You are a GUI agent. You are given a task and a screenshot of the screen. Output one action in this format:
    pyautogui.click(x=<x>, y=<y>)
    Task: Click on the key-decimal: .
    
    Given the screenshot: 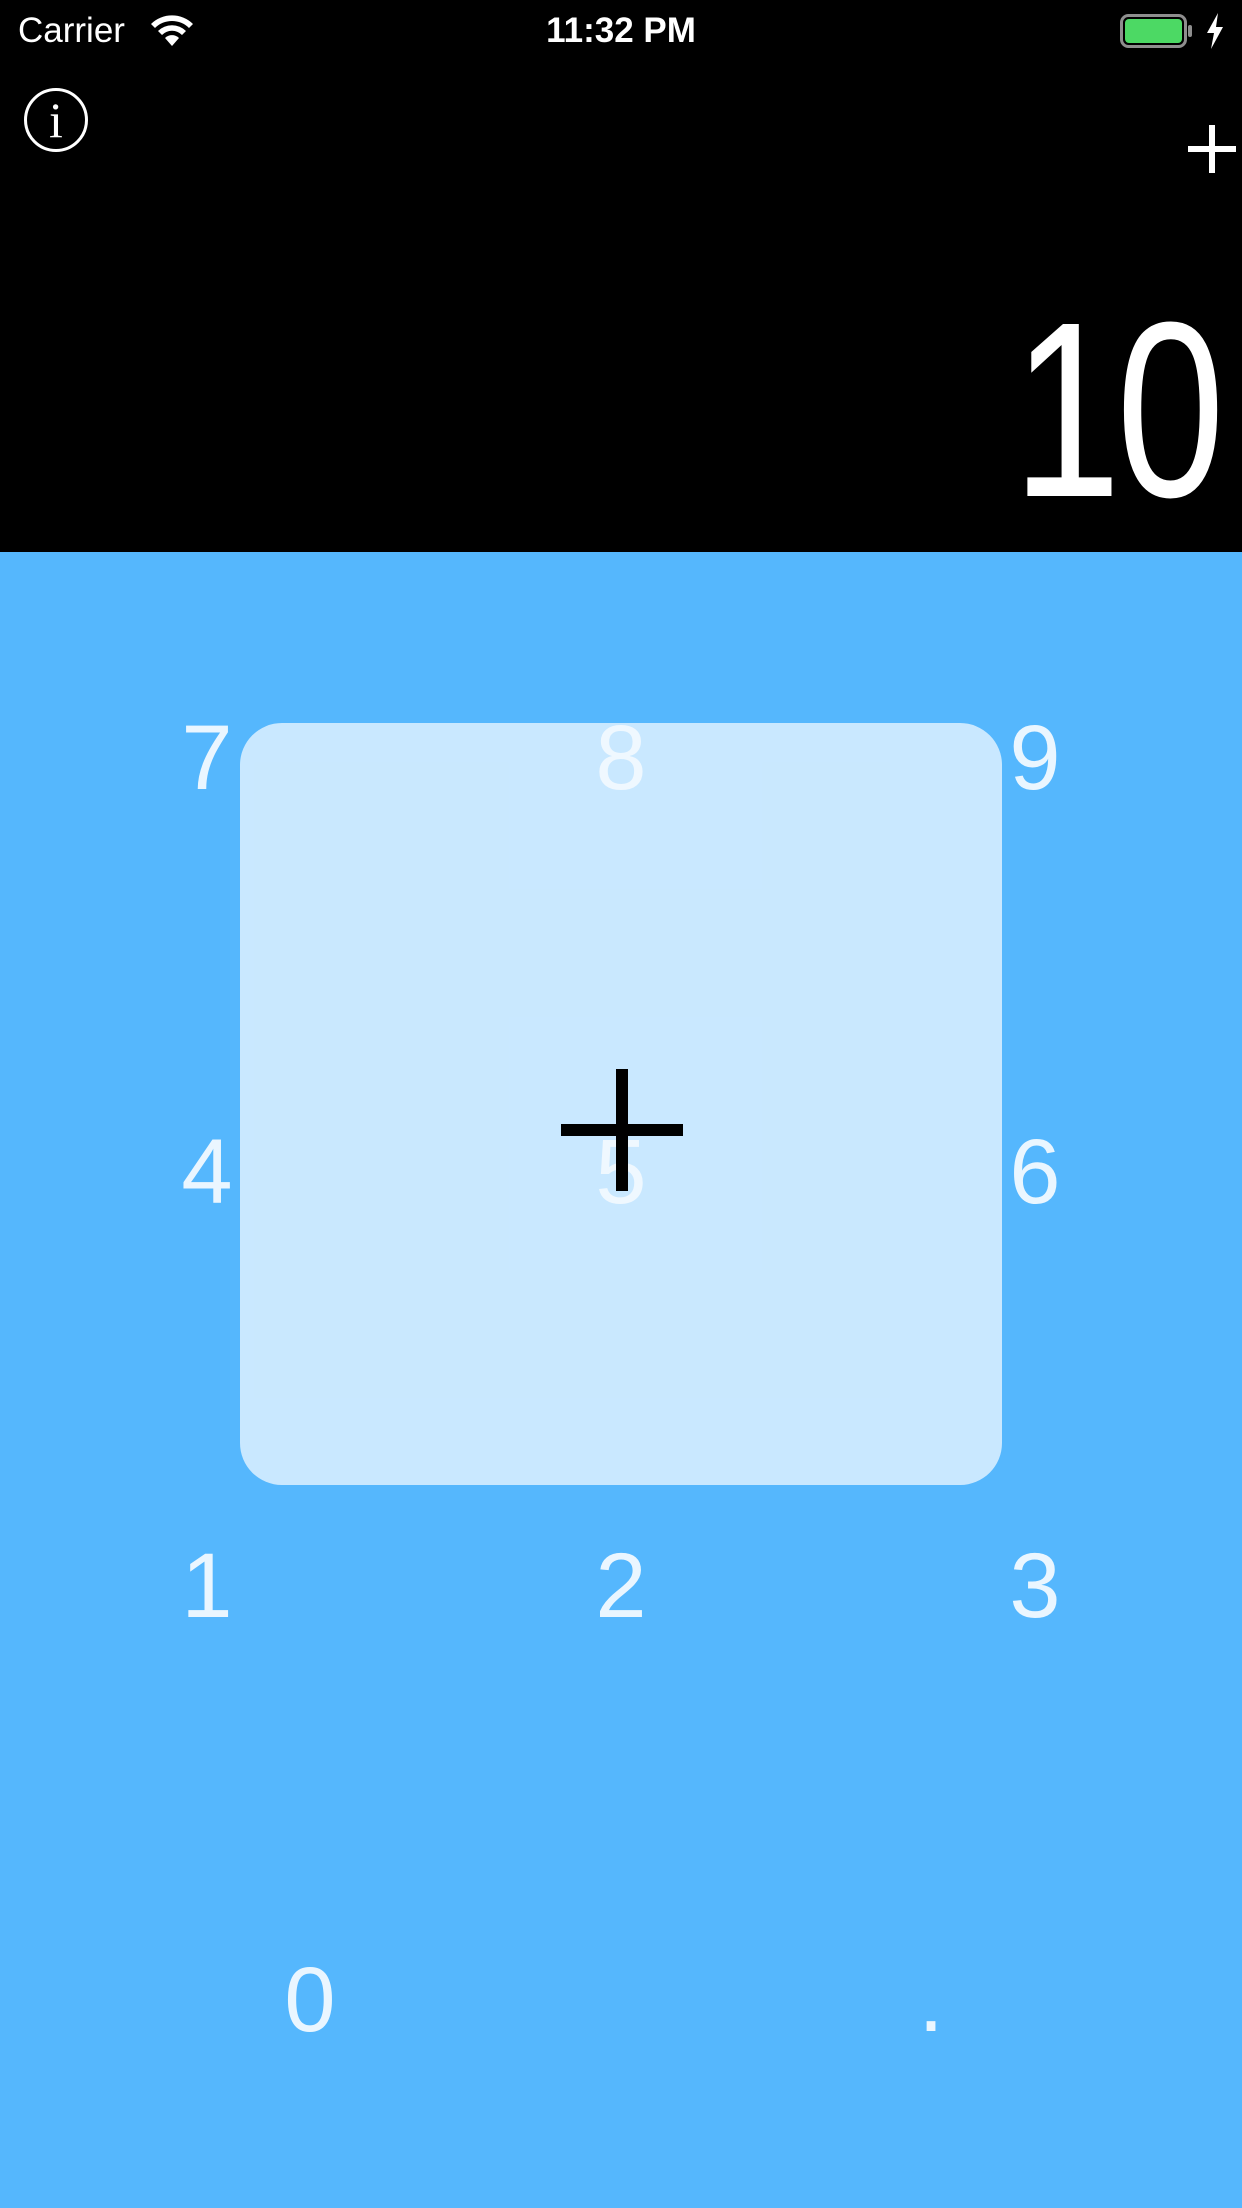 What is the action you would take?
    pyautogui.click(x=931, y=2000)
    